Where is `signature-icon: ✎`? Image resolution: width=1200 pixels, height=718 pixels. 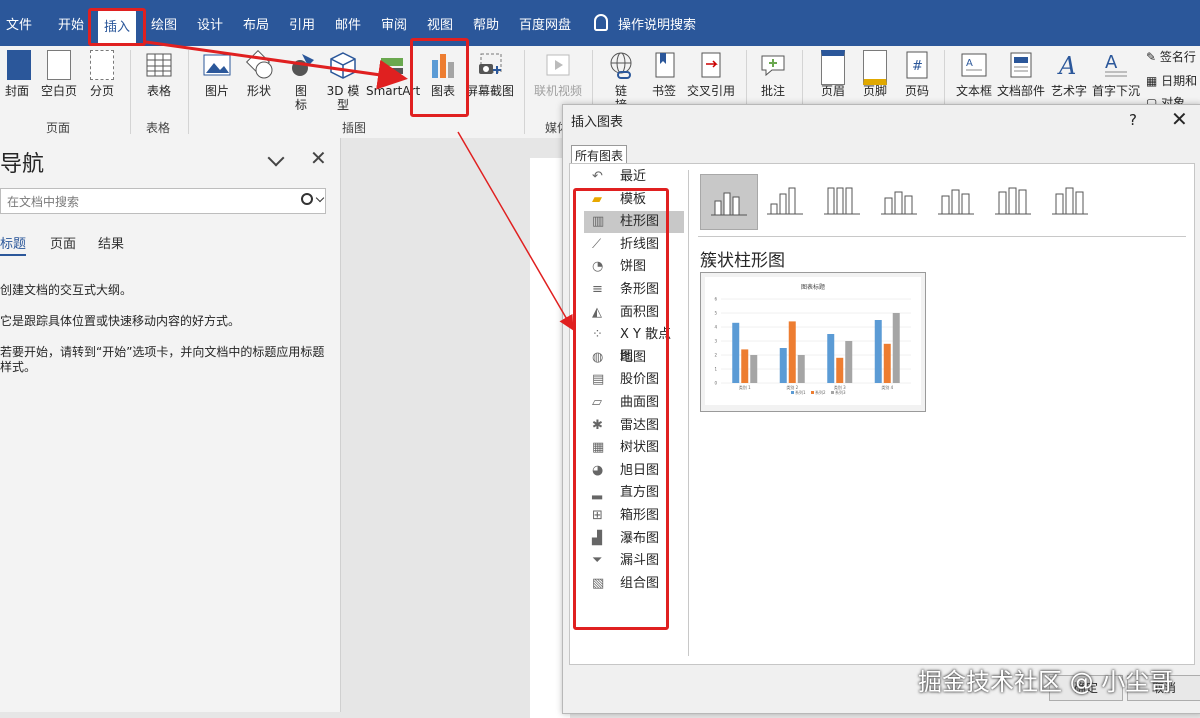
signature-icon: ✎ is located at coordinates (1153, 57).